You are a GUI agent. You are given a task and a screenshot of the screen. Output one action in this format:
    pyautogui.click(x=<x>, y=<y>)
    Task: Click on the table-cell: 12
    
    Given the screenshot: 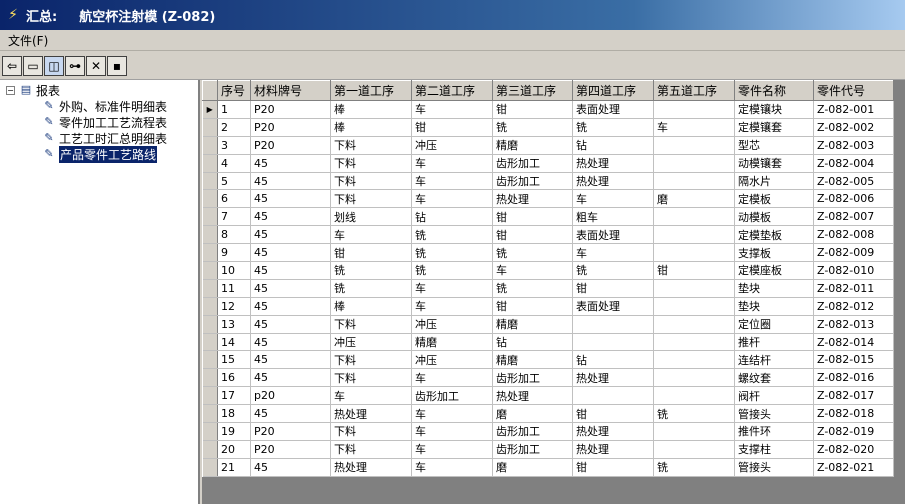 What is the action you would take?
    pyautogui.click(x=234, y=306)
    